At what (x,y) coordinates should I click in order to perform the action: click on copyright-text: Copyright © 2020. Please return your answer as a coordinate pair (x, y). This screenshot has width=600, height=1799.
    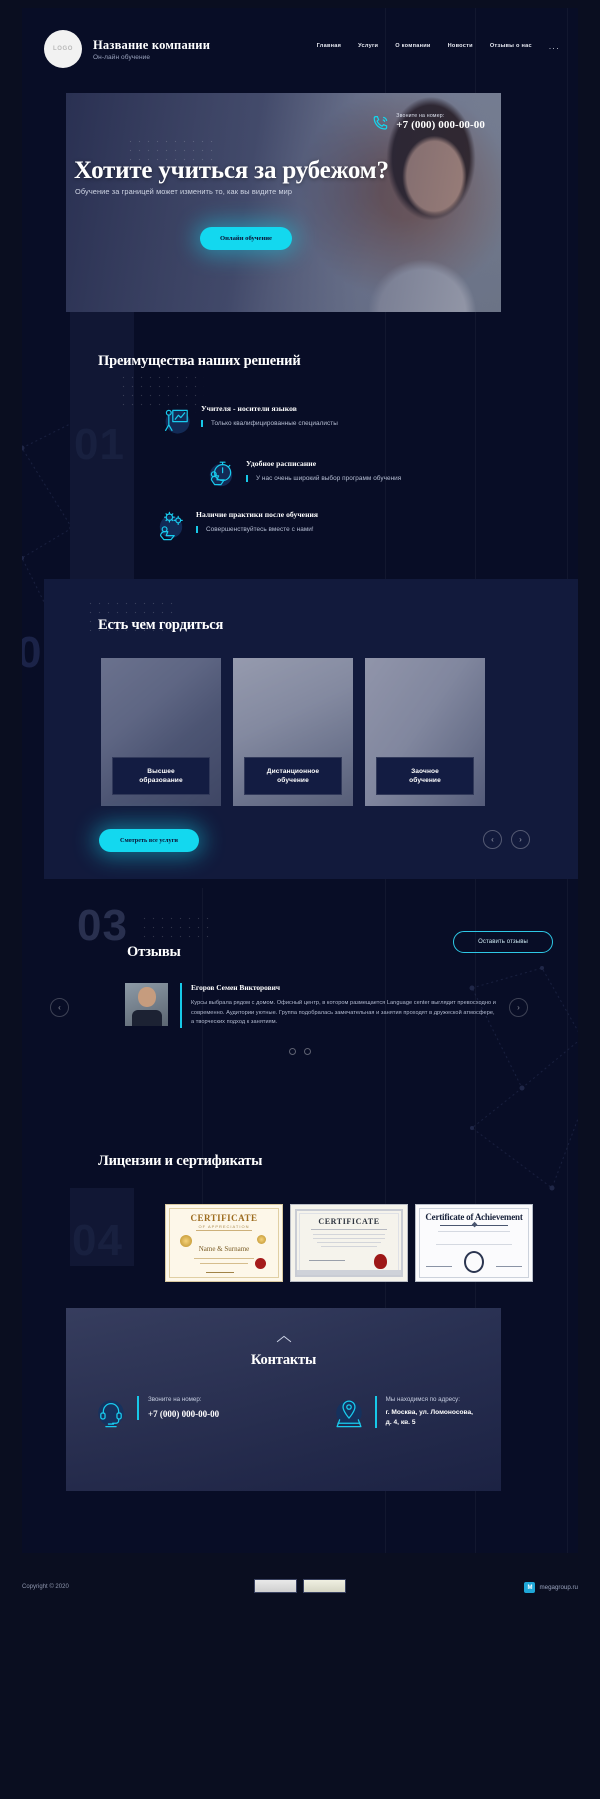
    Looking at the image, I should click on (45, 1587).